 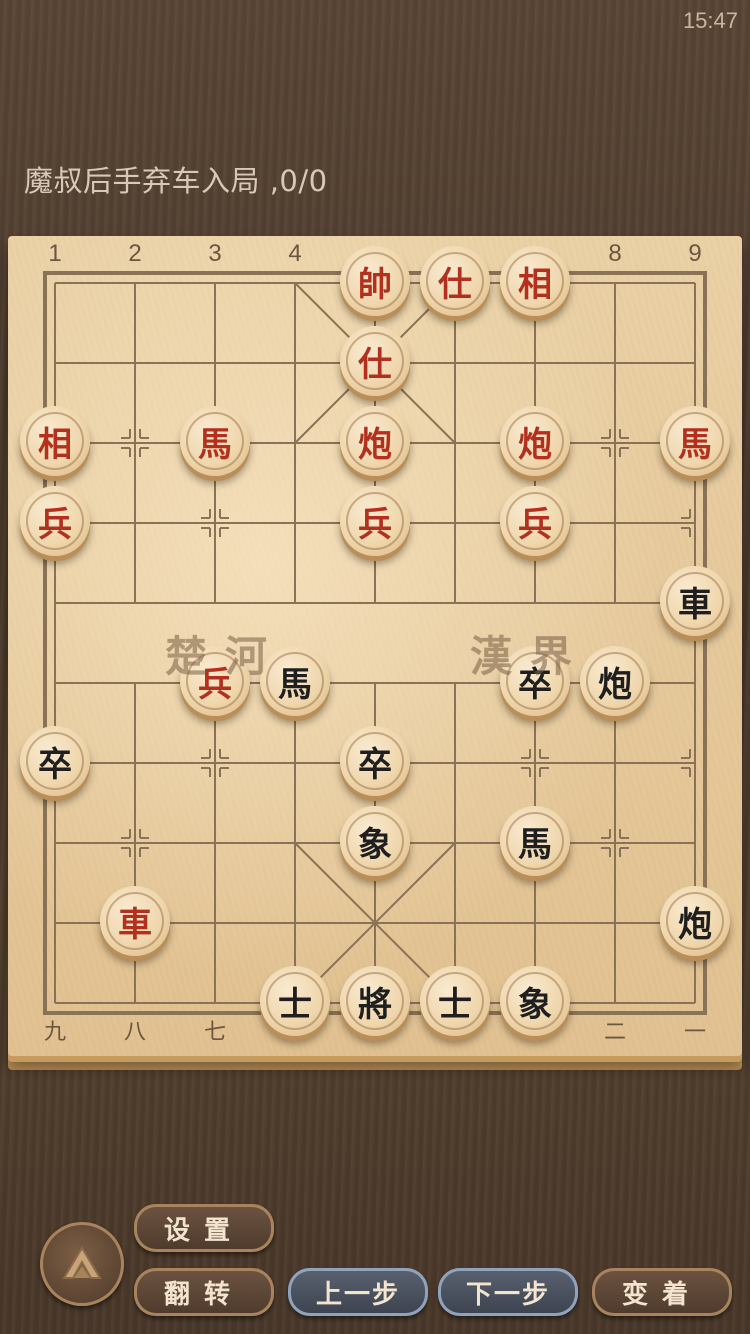 I want to click on red-piece: 車, so click(x=135, y=921).